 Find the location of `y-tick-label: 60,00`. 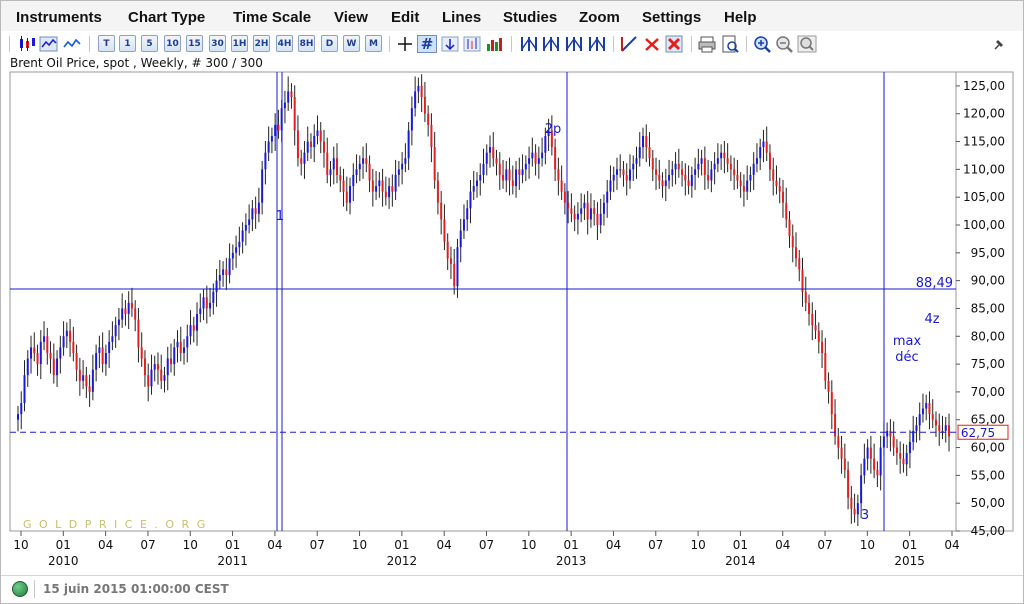

y-tick-label: 60,00 is located at coordinates (988, 448).